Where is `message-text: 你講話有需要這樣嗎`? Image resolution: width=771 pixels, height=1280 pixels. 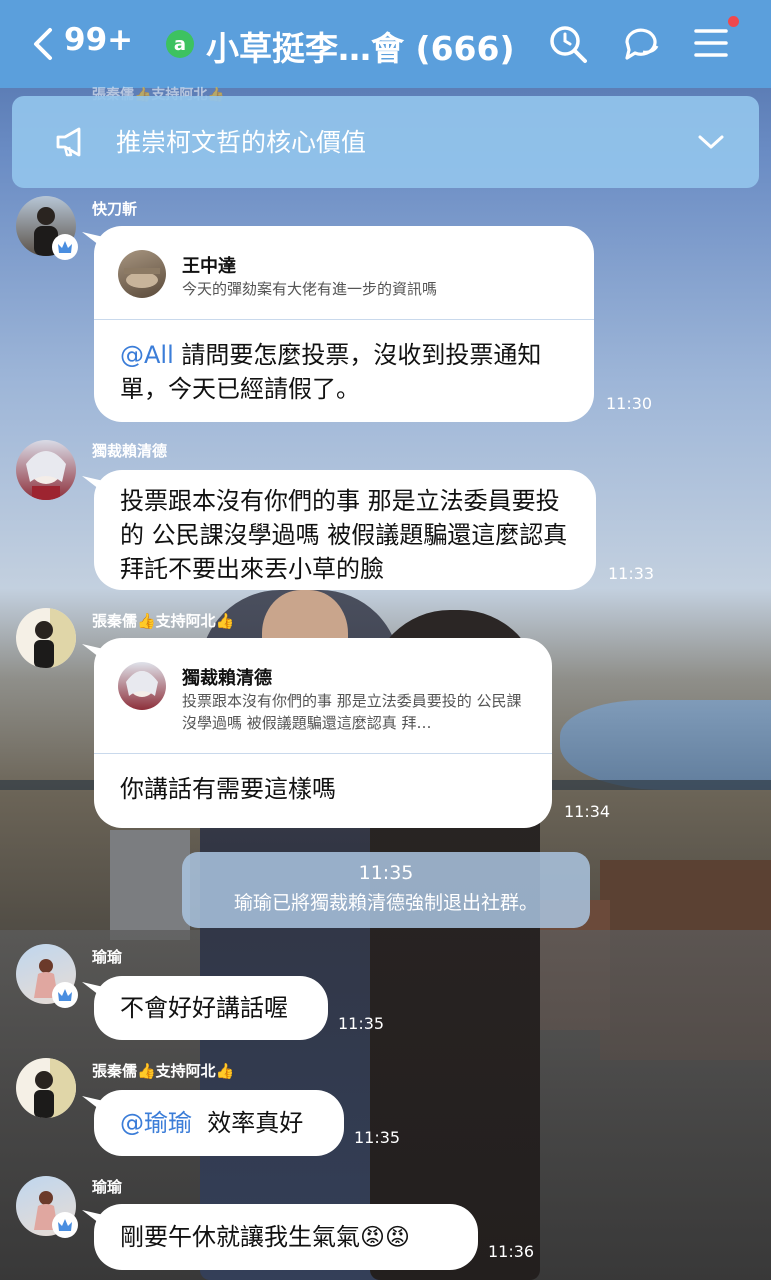 message-text: 你講話有需要這樣嗎 is located at coordinates (228, 789).